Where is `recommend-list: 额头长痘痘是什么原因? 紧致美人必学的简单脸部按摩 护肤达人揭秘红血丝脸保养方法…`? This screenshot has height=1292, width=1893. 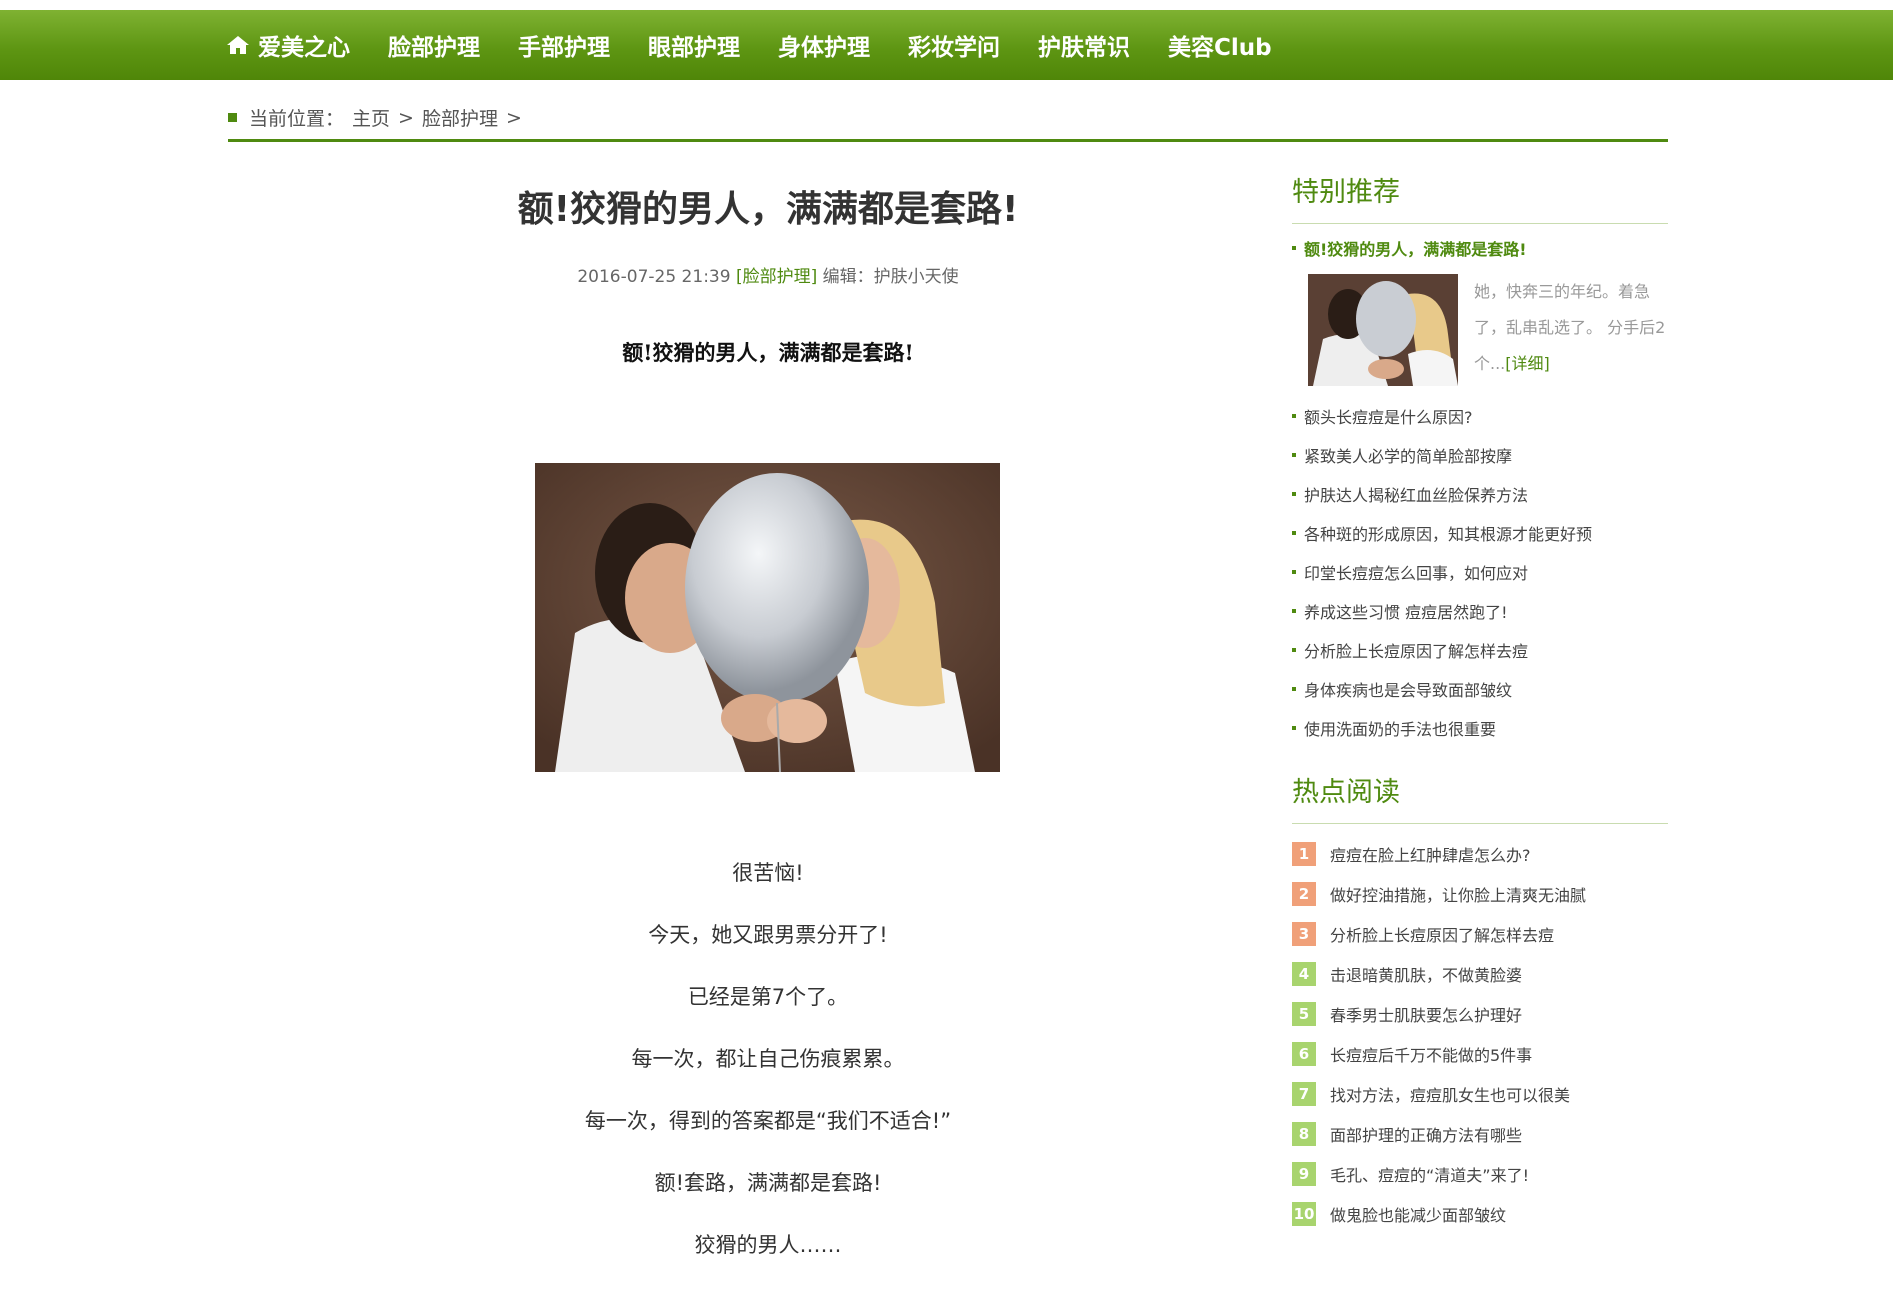
recommend-list: 额头长痘痘是什么原因? 紧致美人必学的简单脸部按摩 护肤达人揭秘红血丝脸保养方法… is located at coordinates (1480, 571).